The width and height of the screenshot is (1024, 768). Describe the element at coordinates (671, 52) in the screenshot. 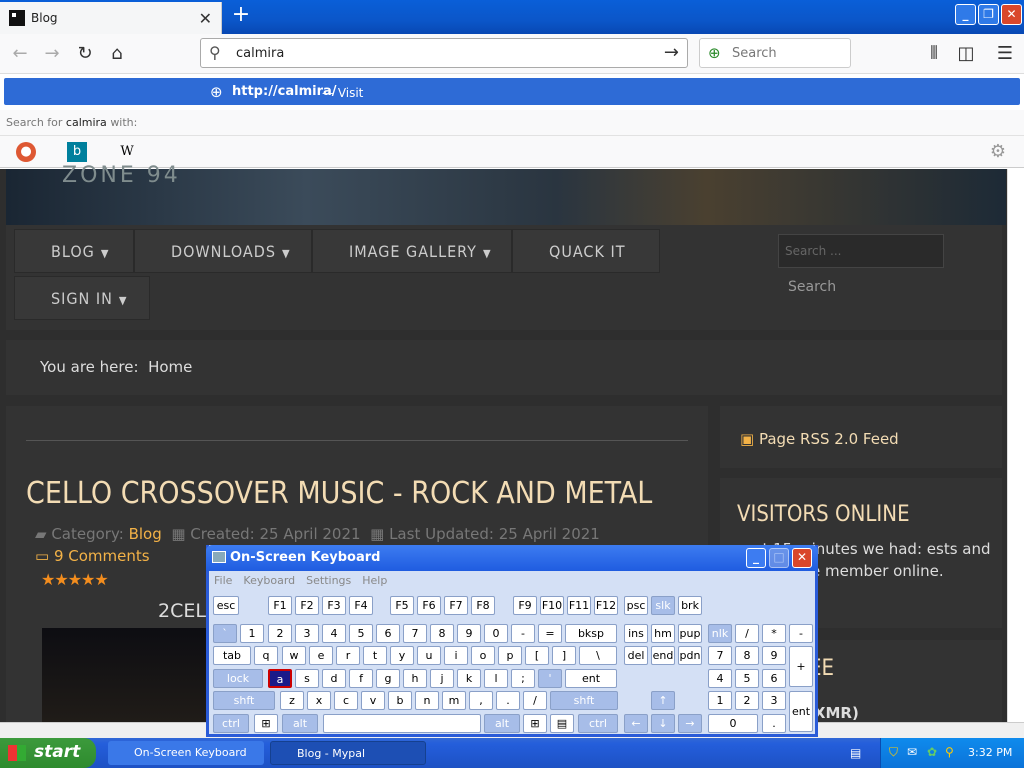

I see `go-arrow-icon: →` at that location.